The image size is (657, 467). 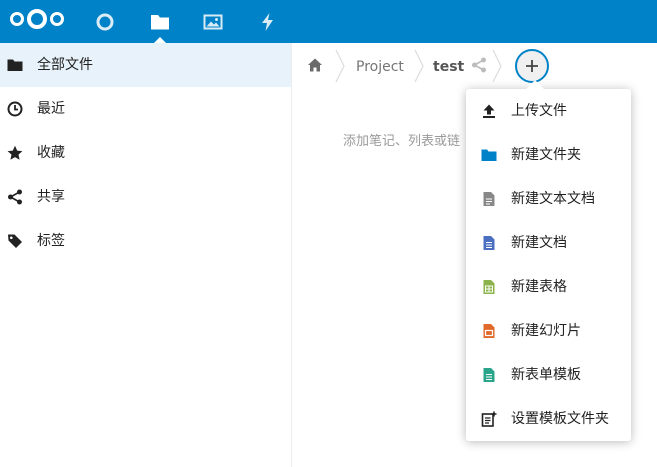 What do you see at coordinates (15, 109) in the screenshot?
I see `clock-icon` at bounding box center [15, 109].